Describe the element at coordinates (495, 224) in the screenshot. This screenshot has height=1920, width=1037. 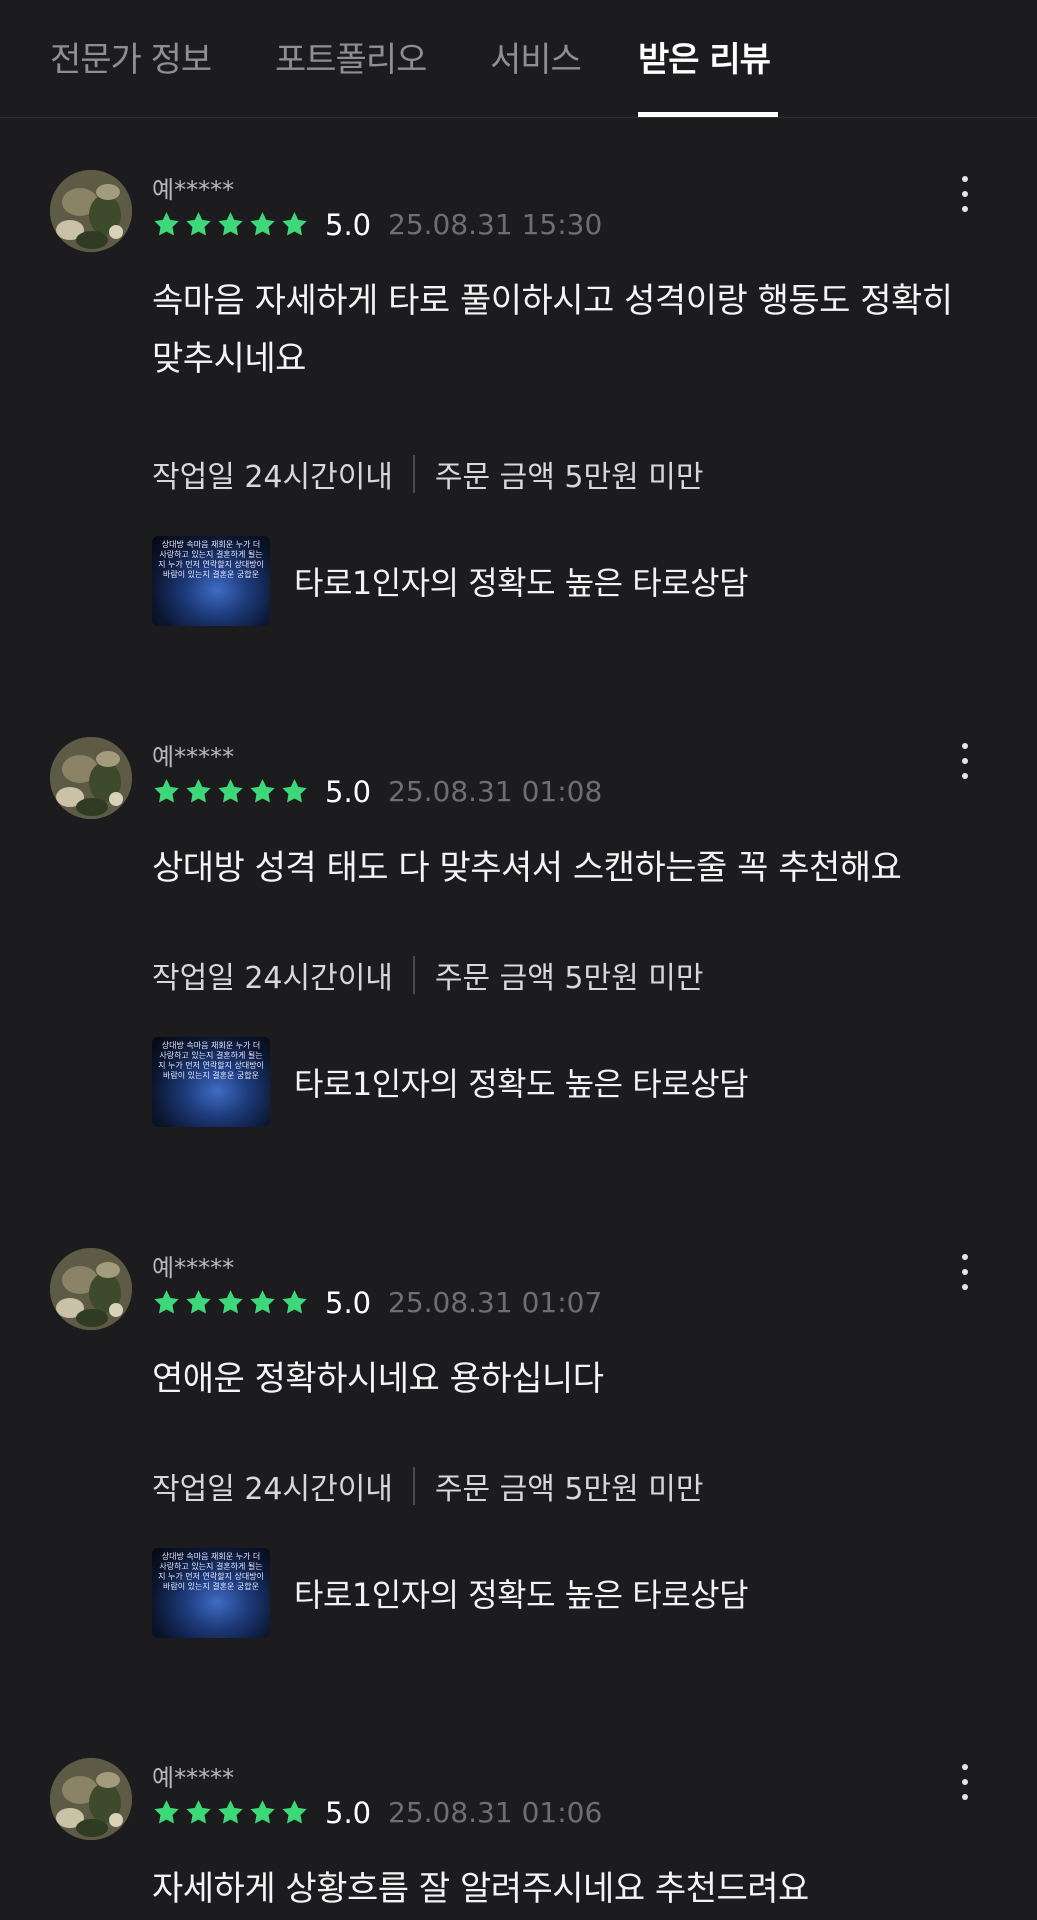
I see `review-date: 25.08.31 15:30` at that location.